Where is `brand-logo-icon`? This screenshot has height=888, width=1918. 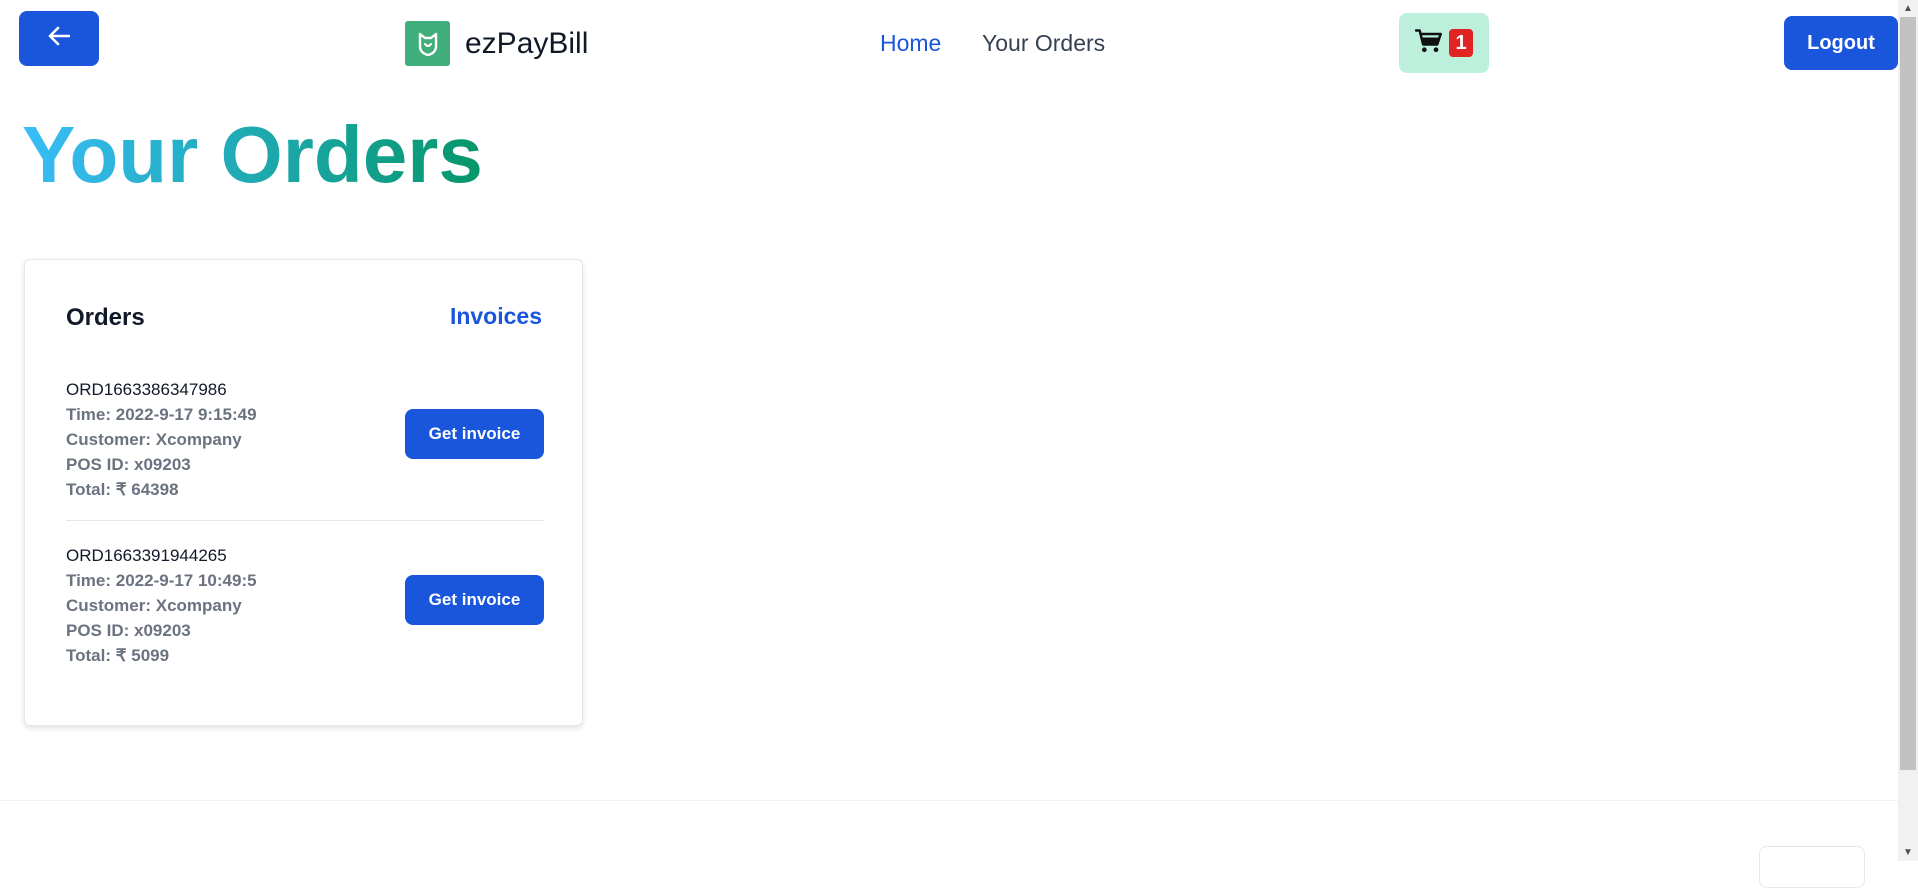 brand-logo-icon is located at coordinates (427, 43).